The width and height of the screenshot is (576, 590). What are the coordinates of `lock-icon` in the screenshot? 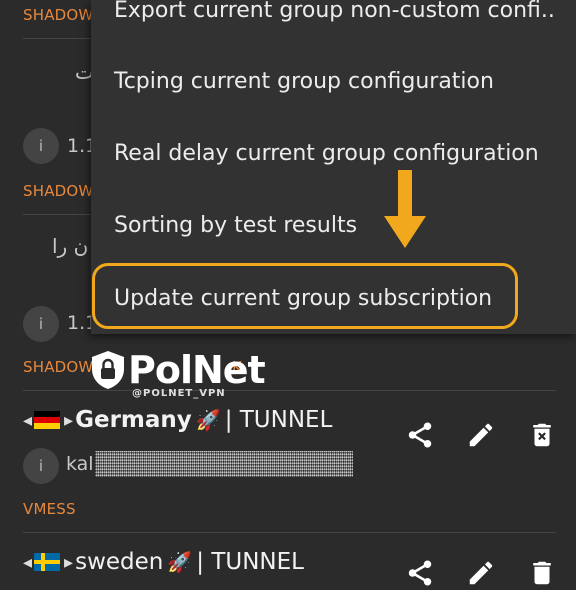 It's located at (108, 370).